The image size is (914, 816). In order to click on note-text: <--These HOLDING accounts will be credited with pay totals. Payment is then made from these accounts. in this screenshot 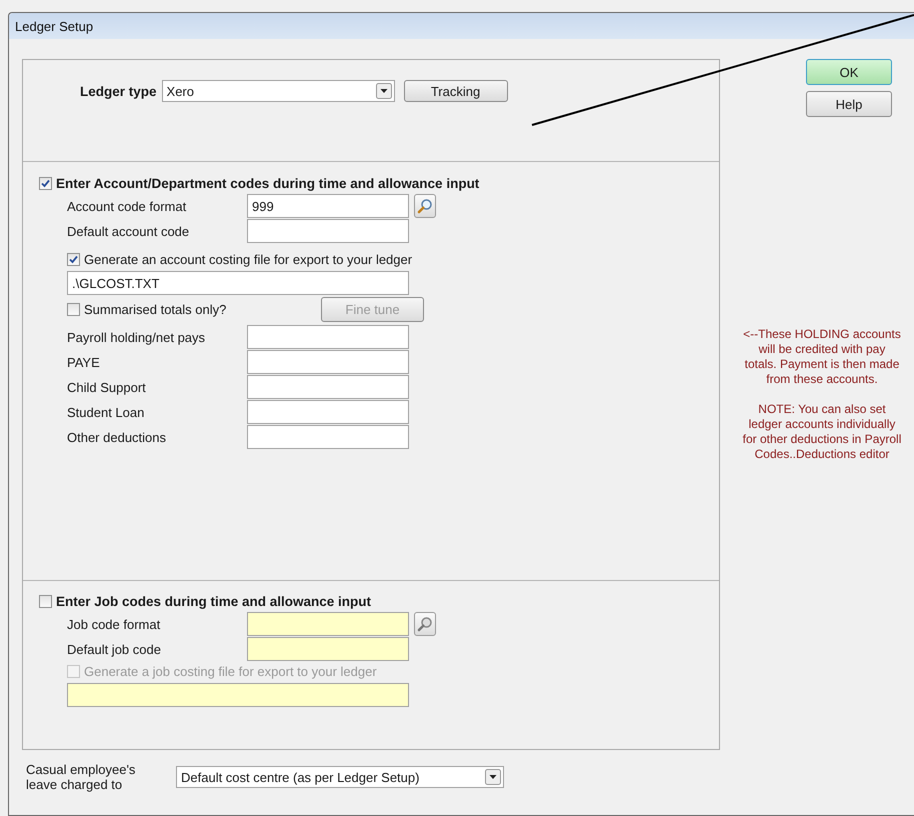, I will do `click(822, 357)`.